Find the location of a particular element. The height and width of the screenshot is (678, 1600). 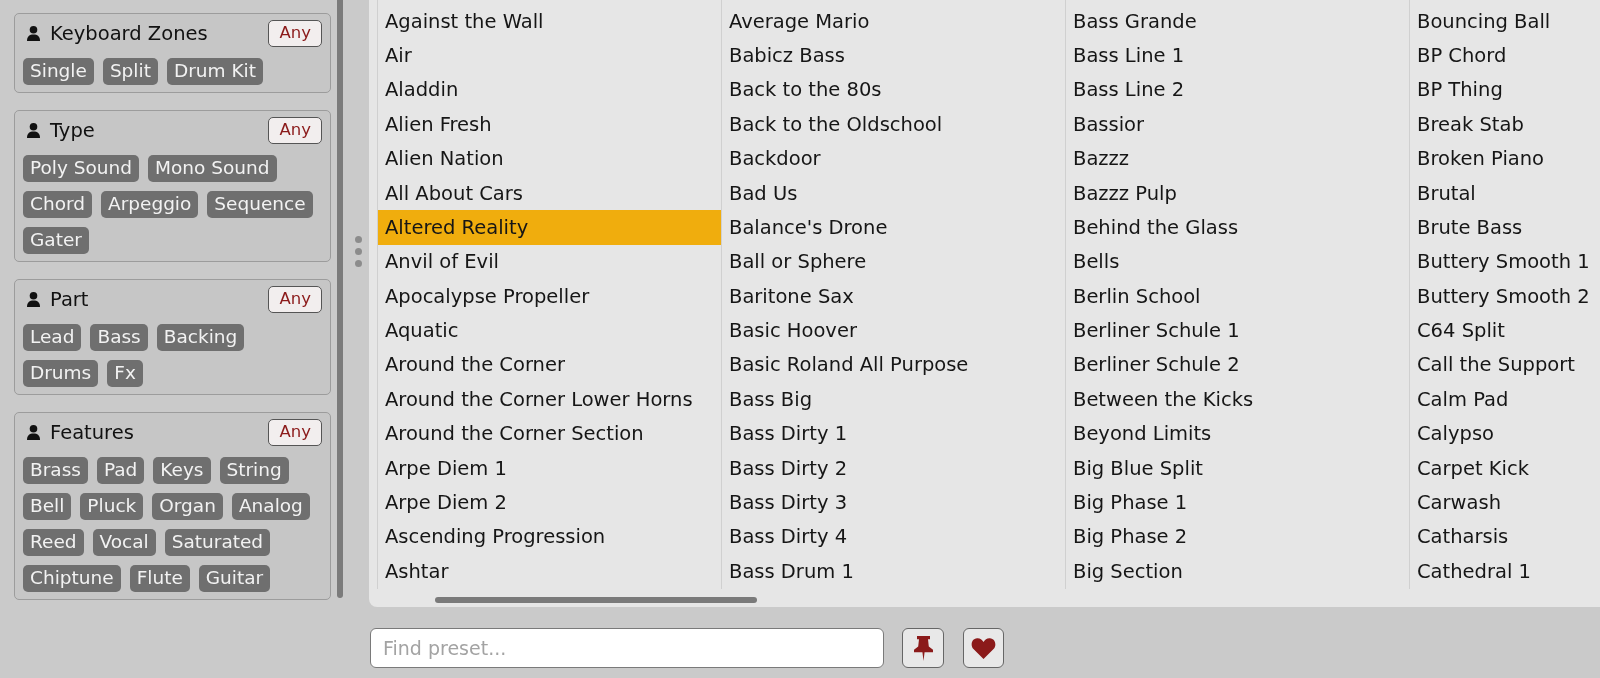

preset-item: Baritone Sax is located at coordinates (893, 296).